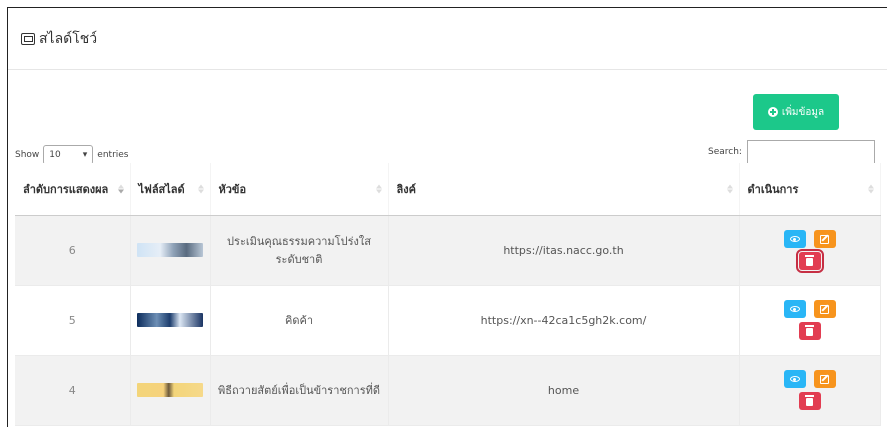 This screenshot has width=887, height=427. What do you see at coordinates (564, 390) in the screenshot?
I see `cell-link: home` at bounding box center [564, 390].